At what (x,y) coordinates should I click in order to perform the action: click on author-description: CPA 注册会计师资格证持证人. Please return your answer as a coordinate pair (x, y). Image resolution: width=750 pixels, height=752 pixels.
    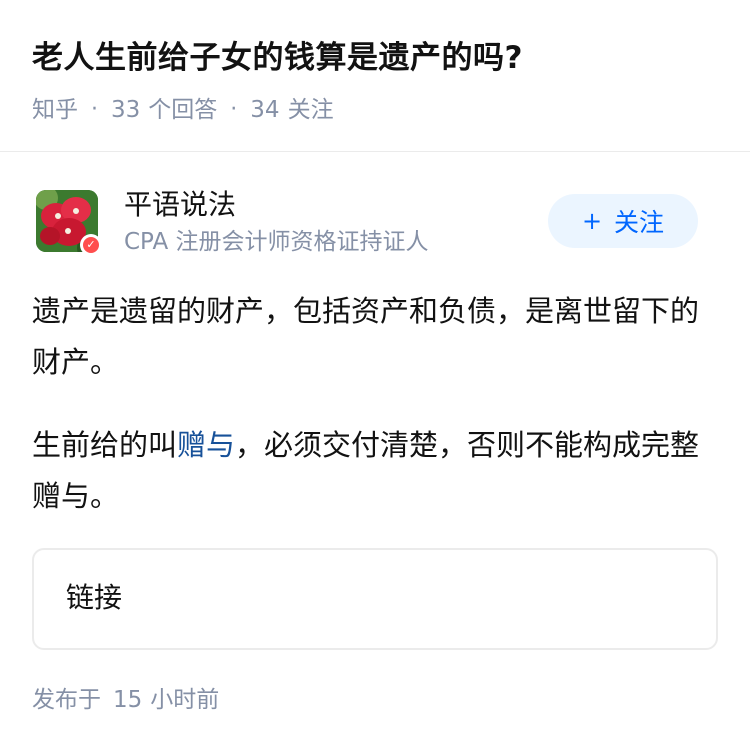
    Looking at the image, I should click on (276, 242).